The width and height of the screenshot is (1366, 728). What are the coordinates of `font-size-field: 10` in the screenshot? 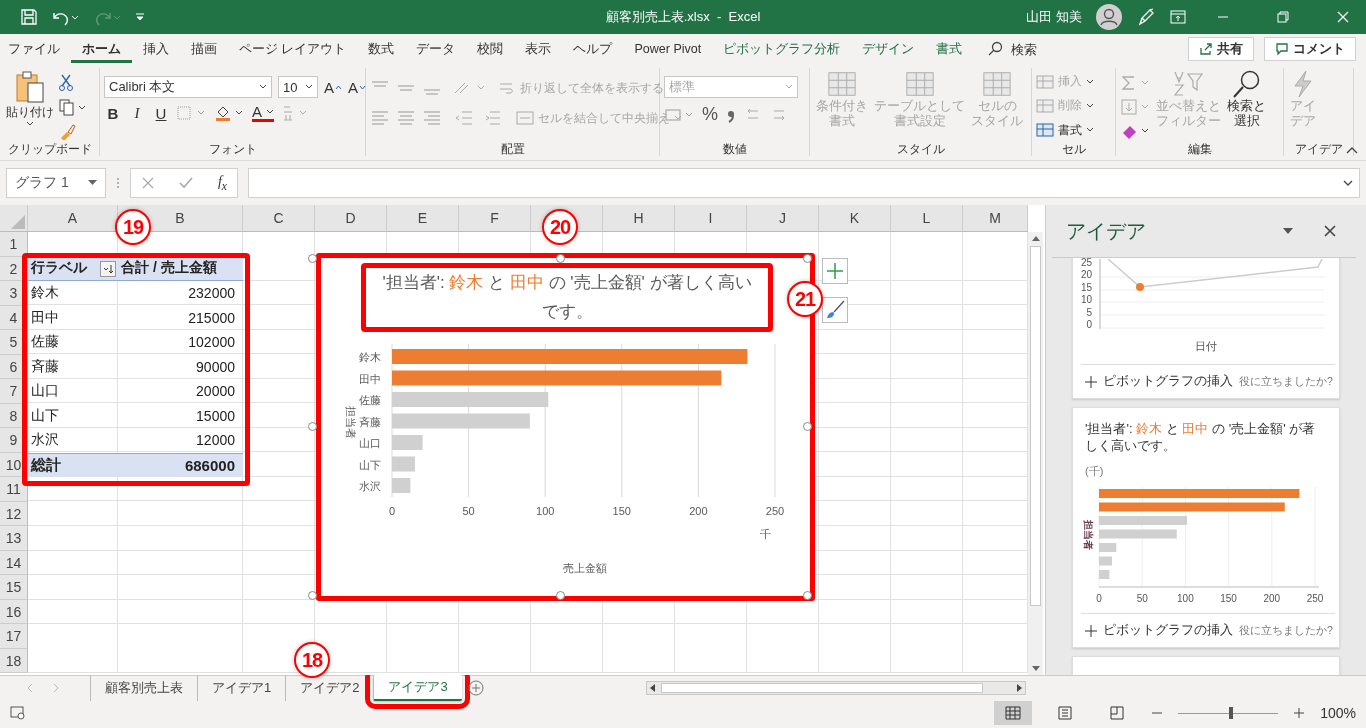 It's located at (298, 87).